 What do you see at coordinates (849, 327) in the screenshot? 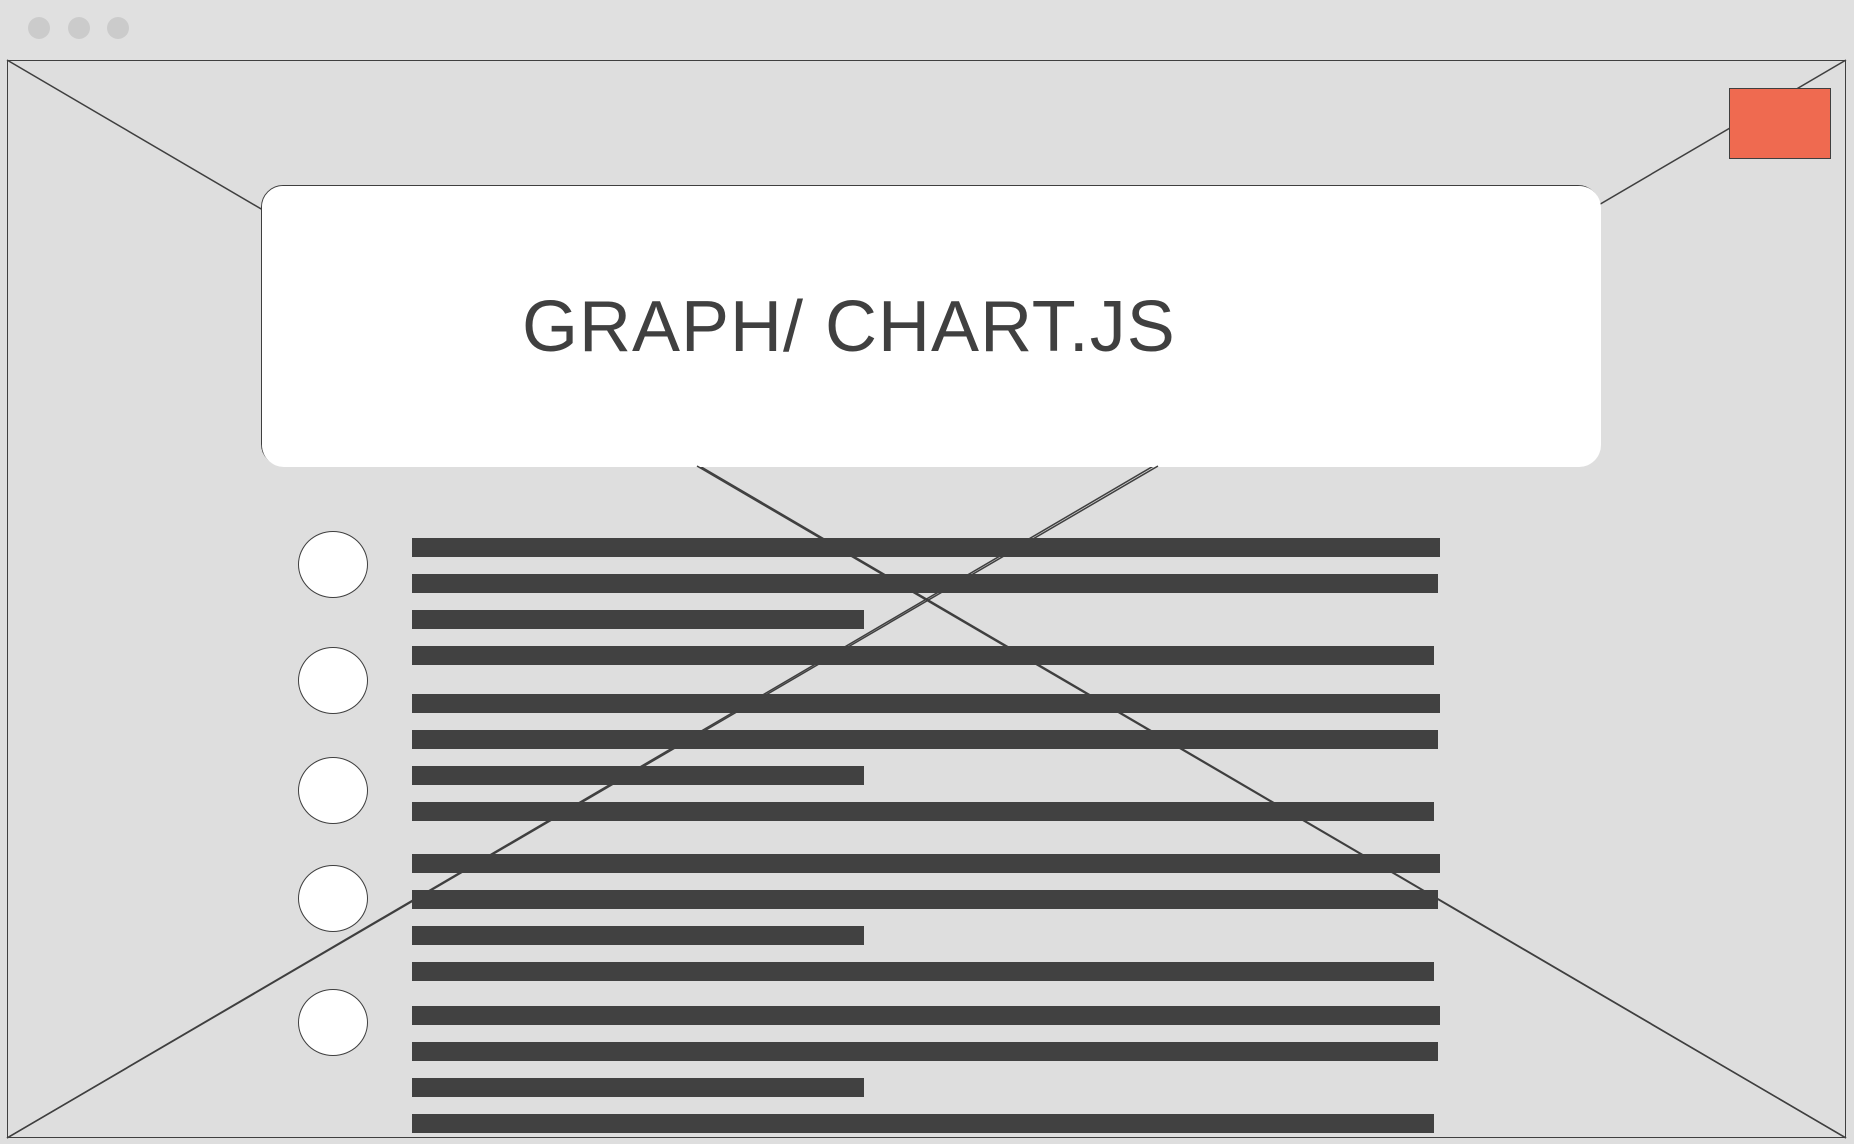
I see `graph-title: GRAPH/ CHART.JS` at bounding box center [849, 327].